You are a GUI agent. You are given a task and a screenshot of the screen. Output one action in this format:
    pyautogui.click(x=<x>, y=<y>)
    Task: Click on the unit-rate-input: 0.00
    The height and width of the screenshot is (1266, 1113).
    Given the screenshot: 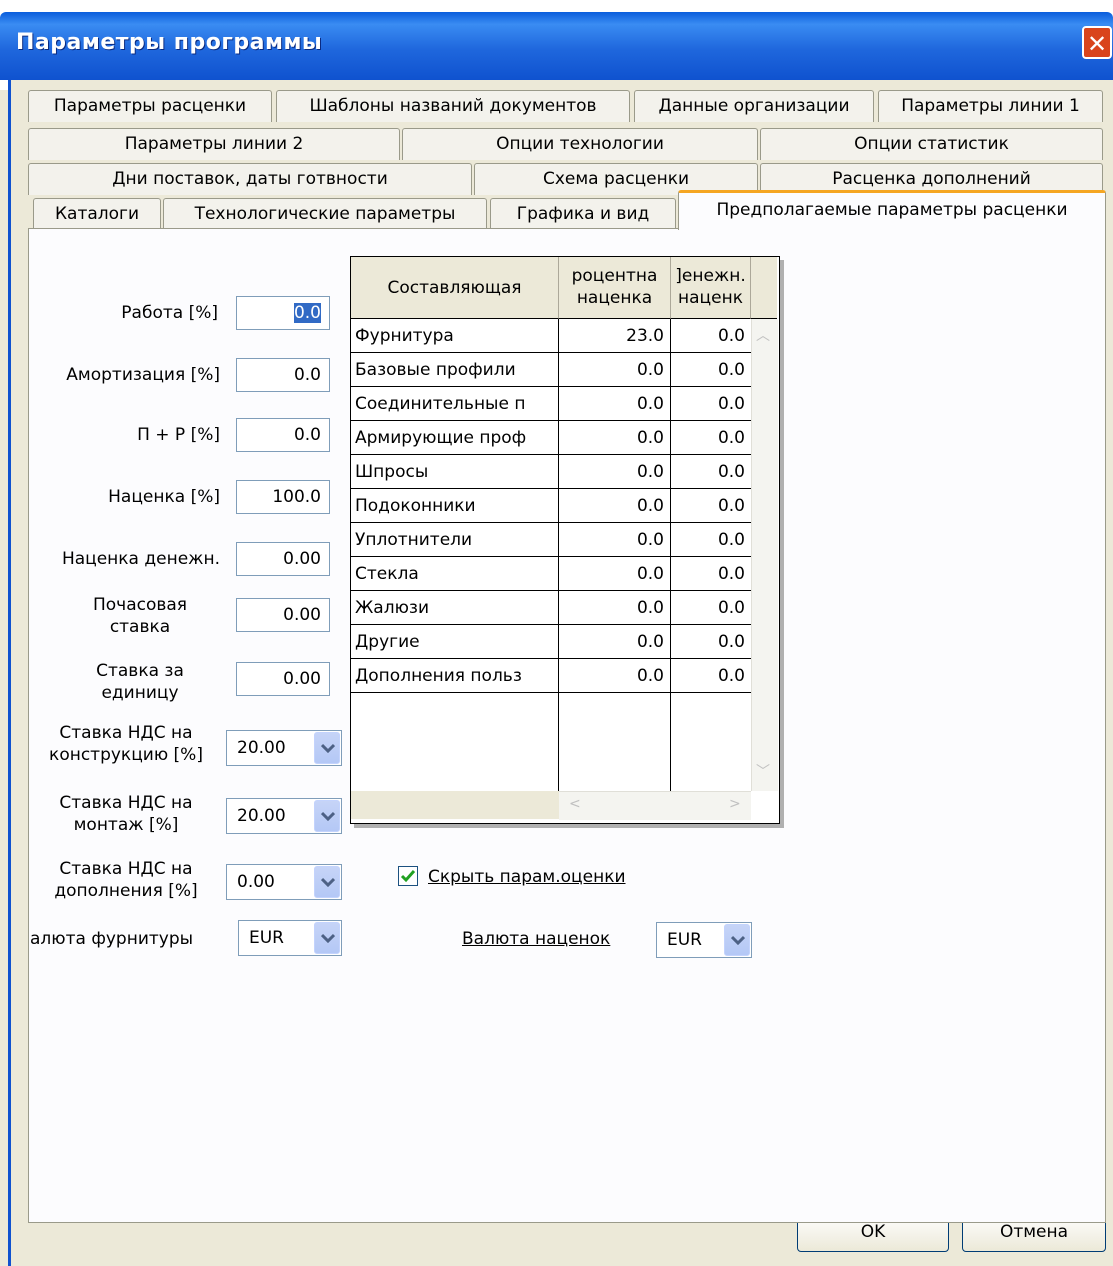 What is the action you would take?
    pyautogui.click(x=283, y=679)
    